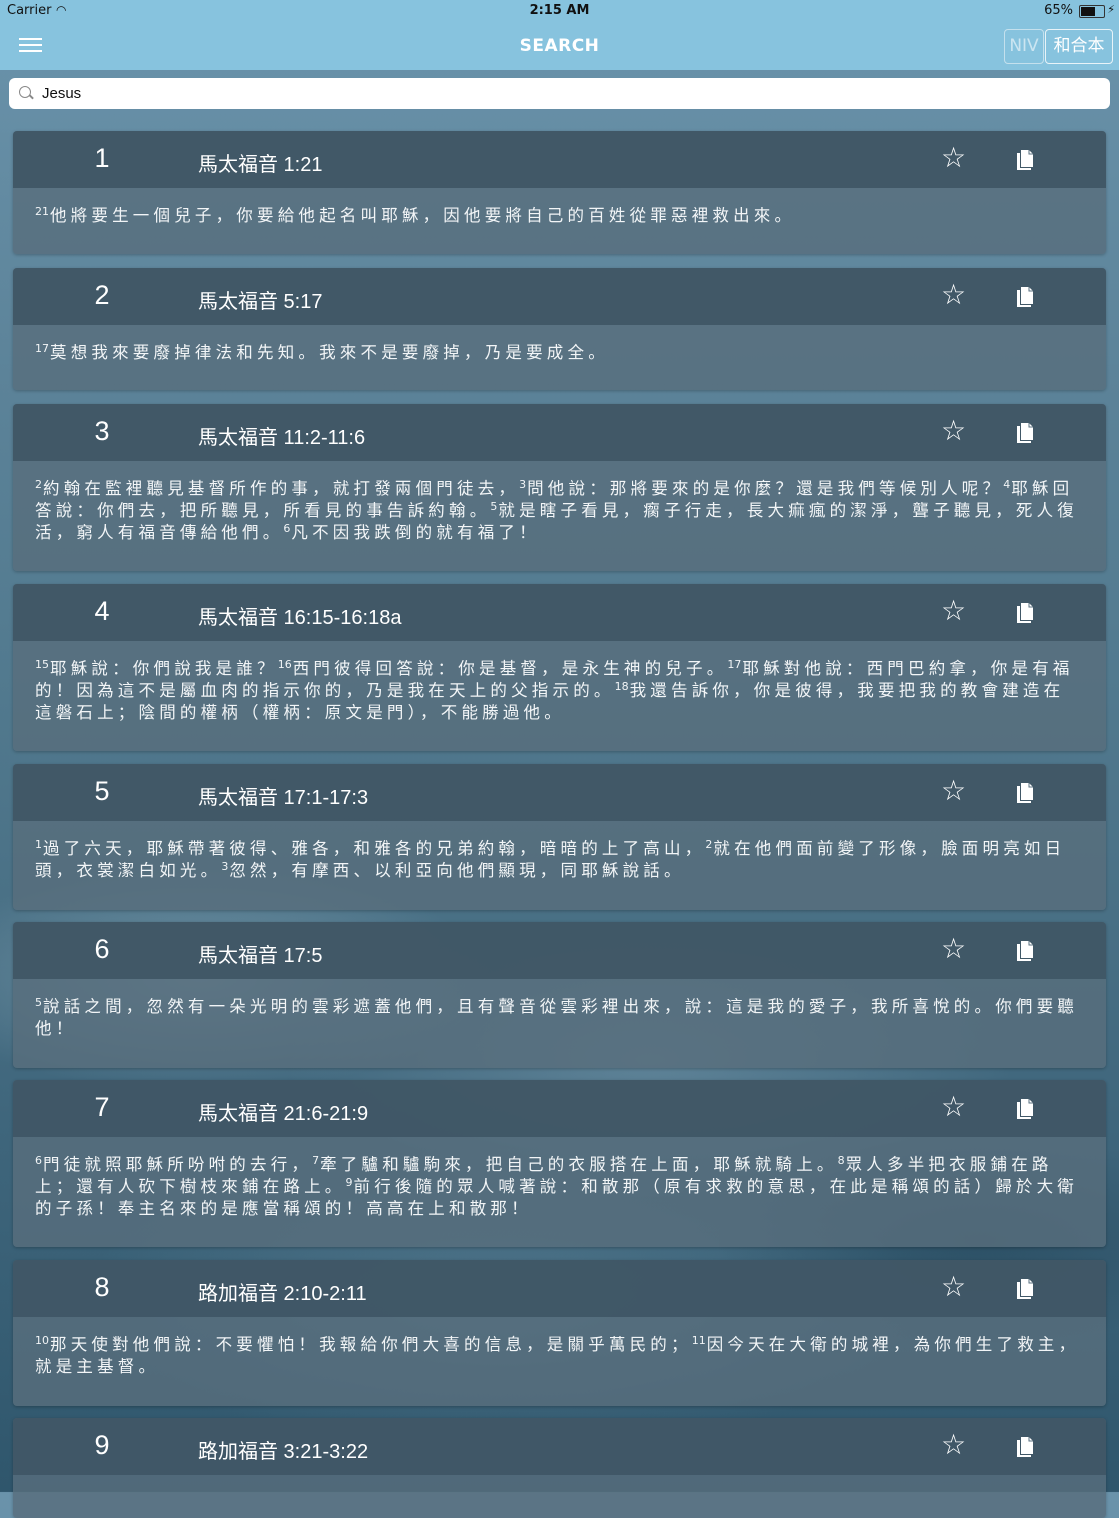 This screenshot has height=1518, width=1119. I want to click on cuv-version-button: 和合本, so click(1079, 46).